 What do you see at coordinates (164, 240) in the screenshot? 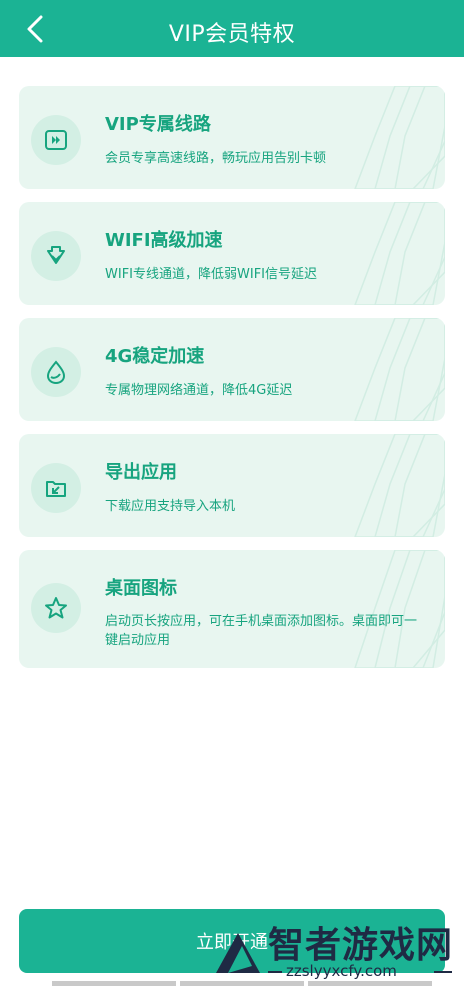
I see `card-title: WIFI高级加速` at bounding box center [164, 240].